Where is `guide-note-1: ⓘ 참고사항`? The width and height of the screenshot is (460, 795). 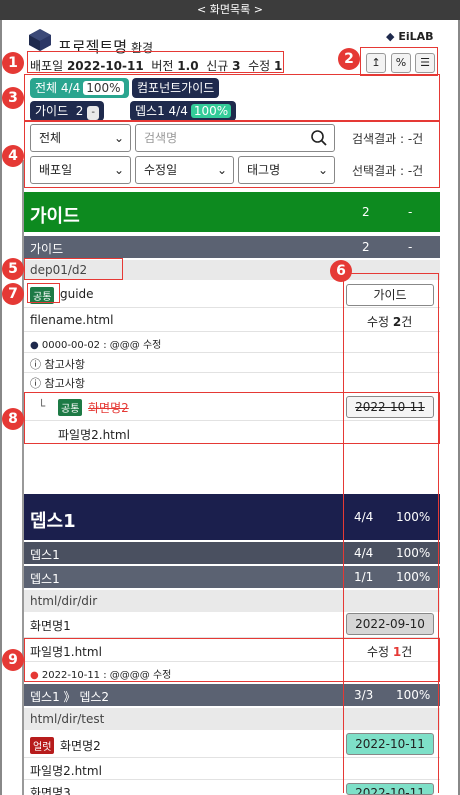 guide-note-1: ⓘ 참고사항 is located at coordinates (57, 364).